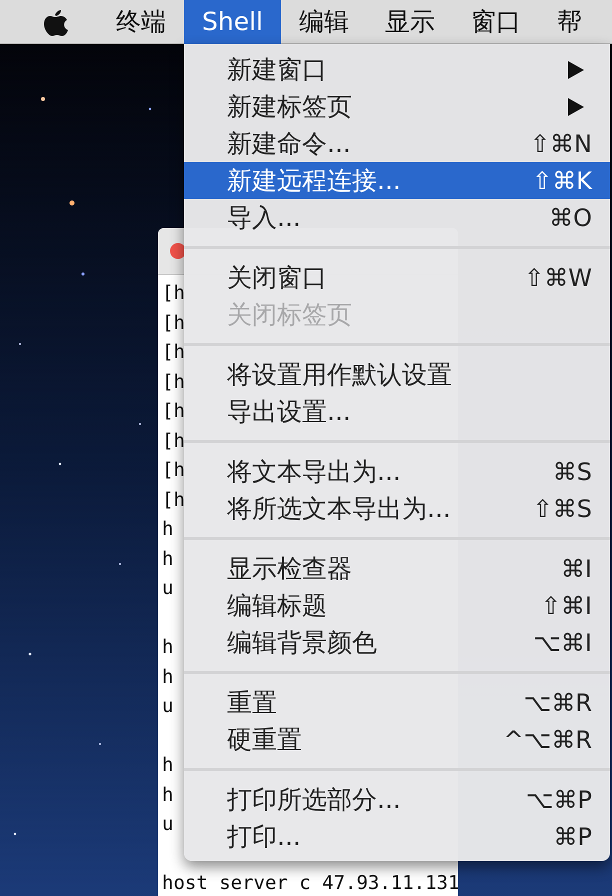 Image resolution: width=612 pixels, height=896 pixels. I want to click on menu-item: 新建远程连接... ⇧⌘K, so click(397, 180).